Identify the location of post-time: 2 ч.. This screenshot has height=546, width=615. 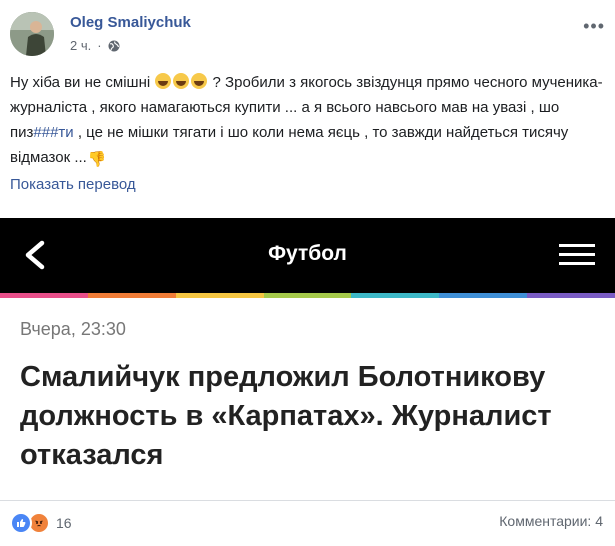
(80, 45).